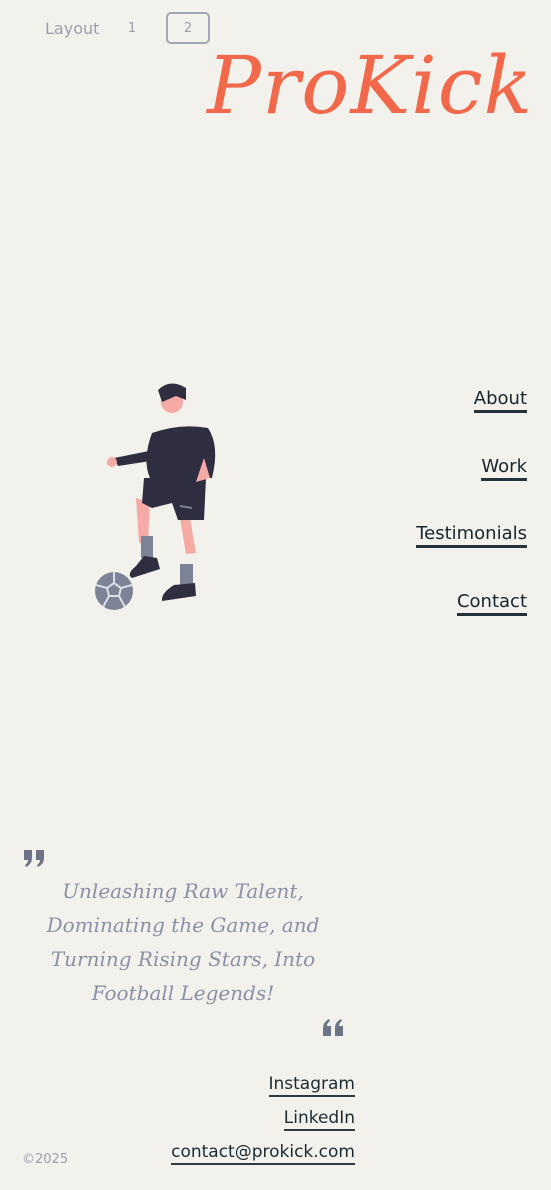  Describe the element at coordinates (311, 1085) in the screenshot. I see `instagram-link-label: Instagram` at that location.